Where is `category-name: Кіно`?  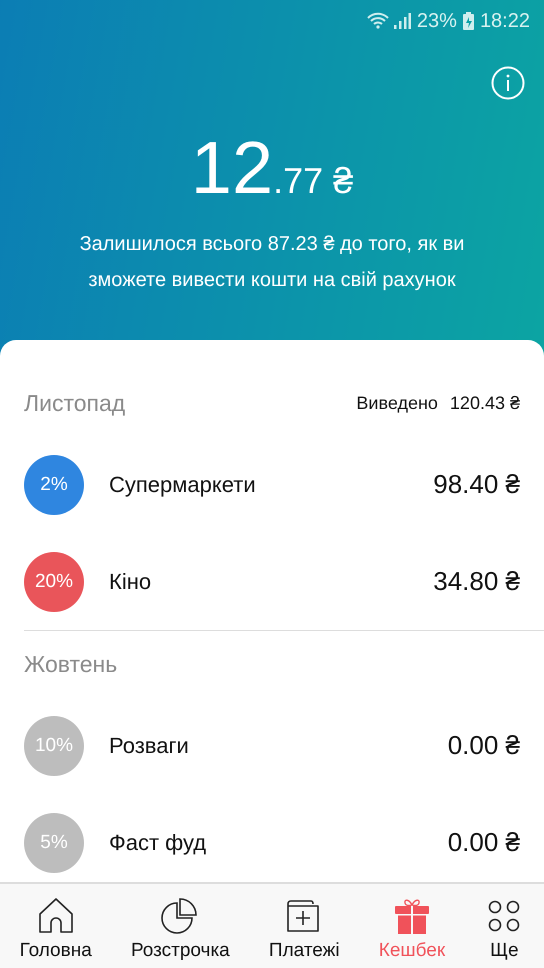 category-name: Кіно is located at coordinates (271, 581).